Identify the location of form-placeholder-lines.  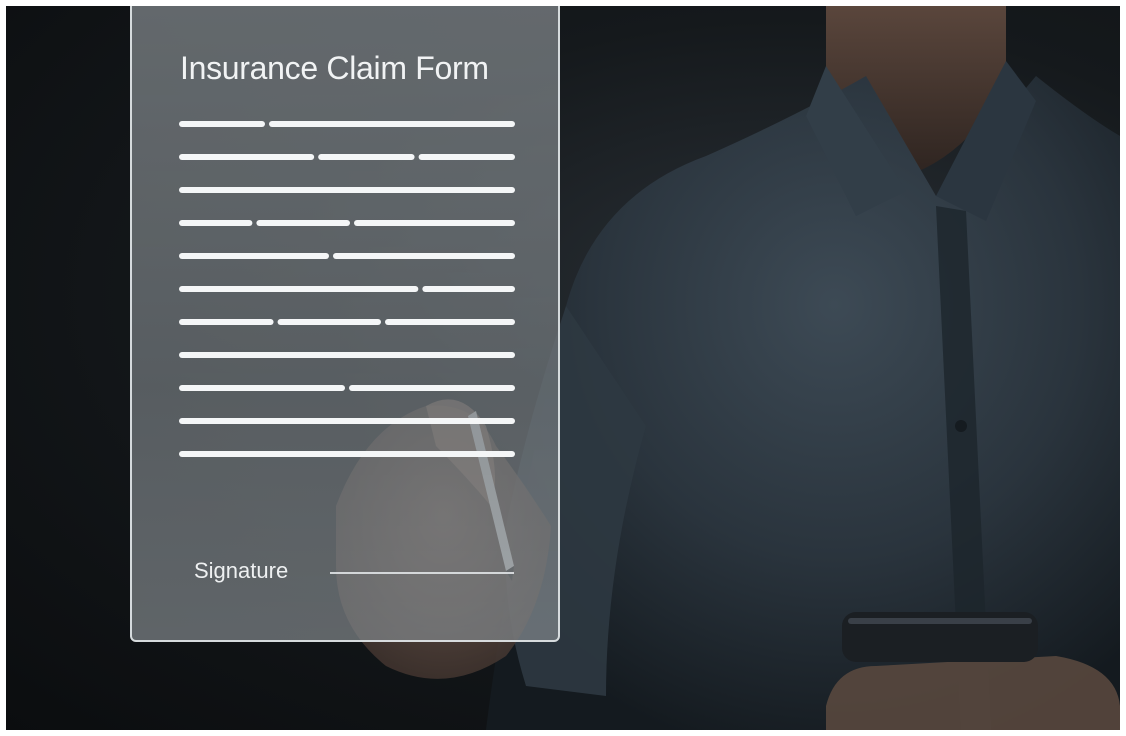
(347, 289).